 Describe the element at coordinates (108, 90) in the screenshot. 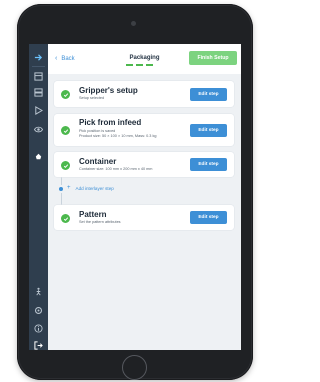

I see `step-title: Gripper's setup` at that location.